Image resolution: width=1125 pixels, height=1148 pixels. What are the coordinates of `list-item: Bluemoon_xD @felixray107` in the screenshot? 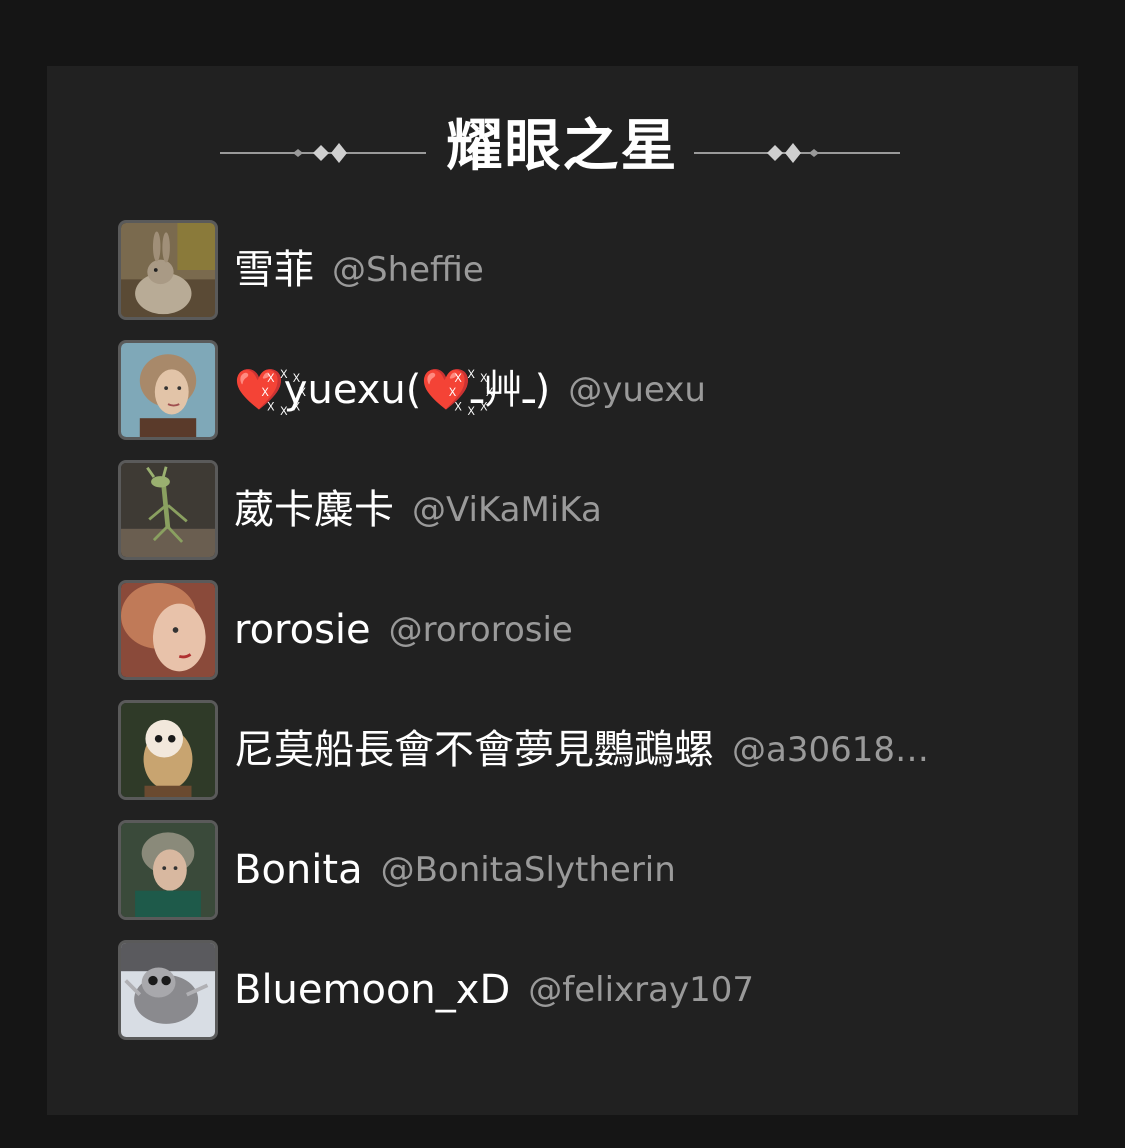 It's located at (578, 1000).